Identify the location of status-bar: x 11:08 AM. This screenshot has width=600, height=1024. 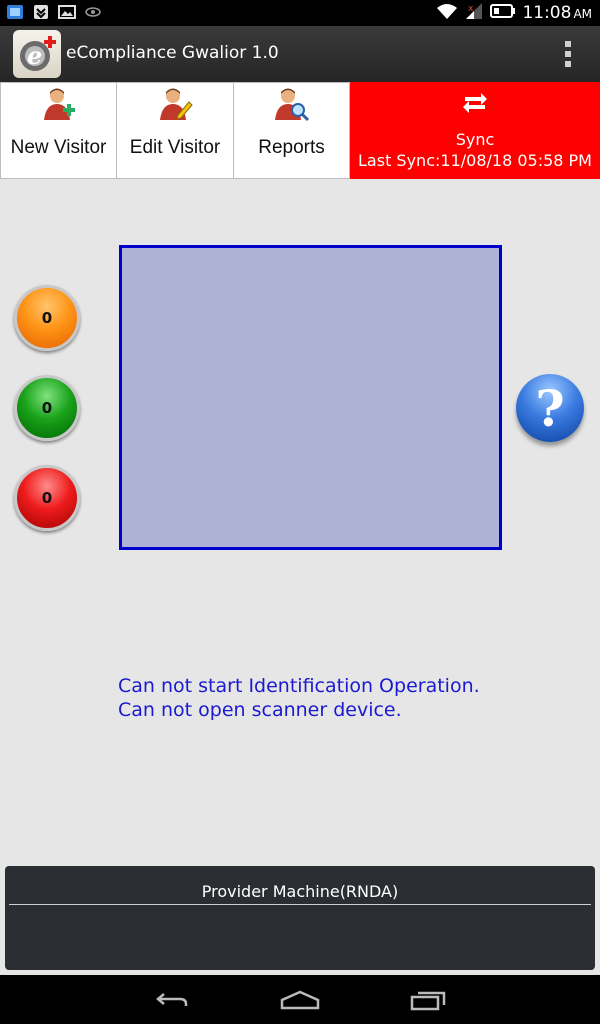
(300, 13).